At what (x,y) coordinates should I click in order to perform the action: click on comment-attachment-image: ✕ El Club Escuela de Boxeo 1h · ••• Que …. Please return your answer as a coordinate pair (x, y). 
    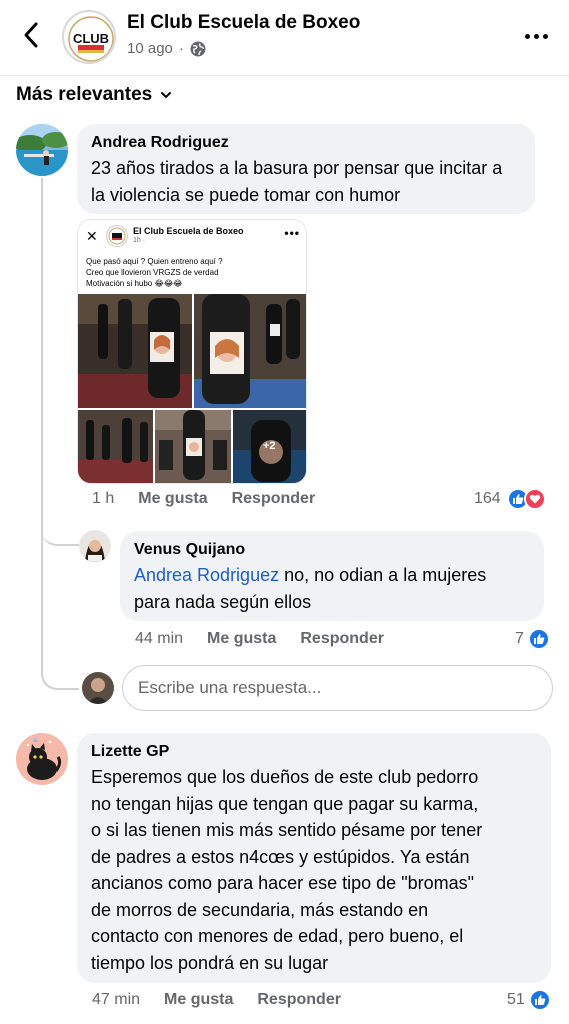
    Looking at the image, I should click on (192, 351).